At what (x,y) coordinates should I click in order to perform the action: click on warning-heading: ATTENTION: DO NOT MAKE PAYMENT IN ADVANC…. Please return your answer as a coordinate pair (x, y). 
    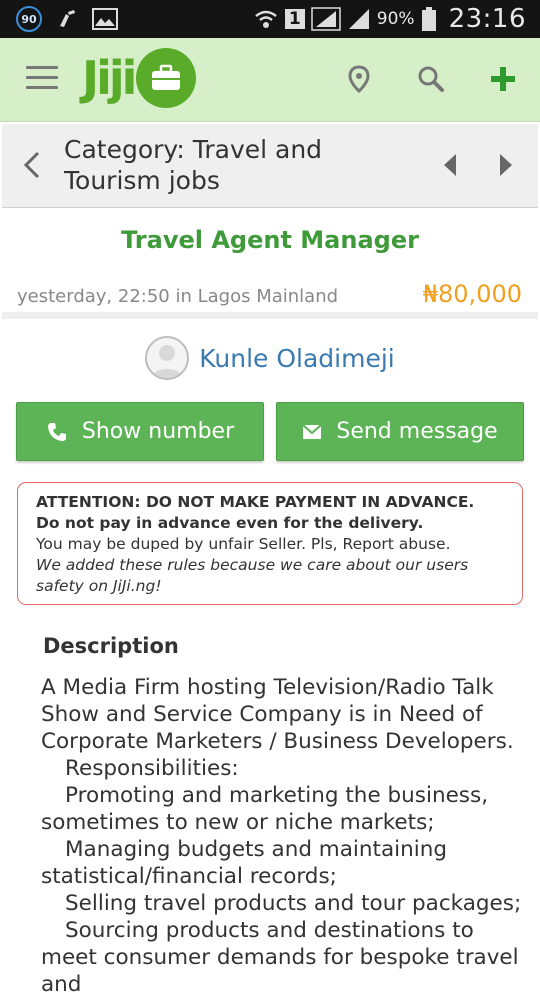
    Looking at the image, I should click on (255, 502).